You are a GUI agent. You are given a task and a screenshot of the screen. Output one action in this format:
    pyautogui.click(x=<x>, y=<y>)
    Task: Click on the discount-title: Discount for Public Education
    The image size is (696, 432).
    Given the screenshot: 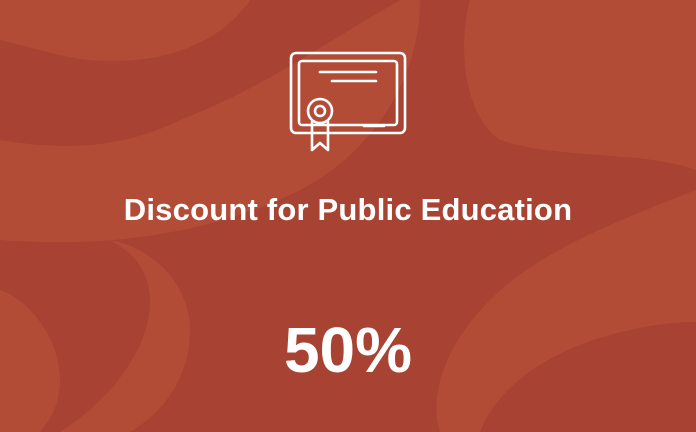 What is the action you would take?
    pyautogui.click(x=348, y=209)
    